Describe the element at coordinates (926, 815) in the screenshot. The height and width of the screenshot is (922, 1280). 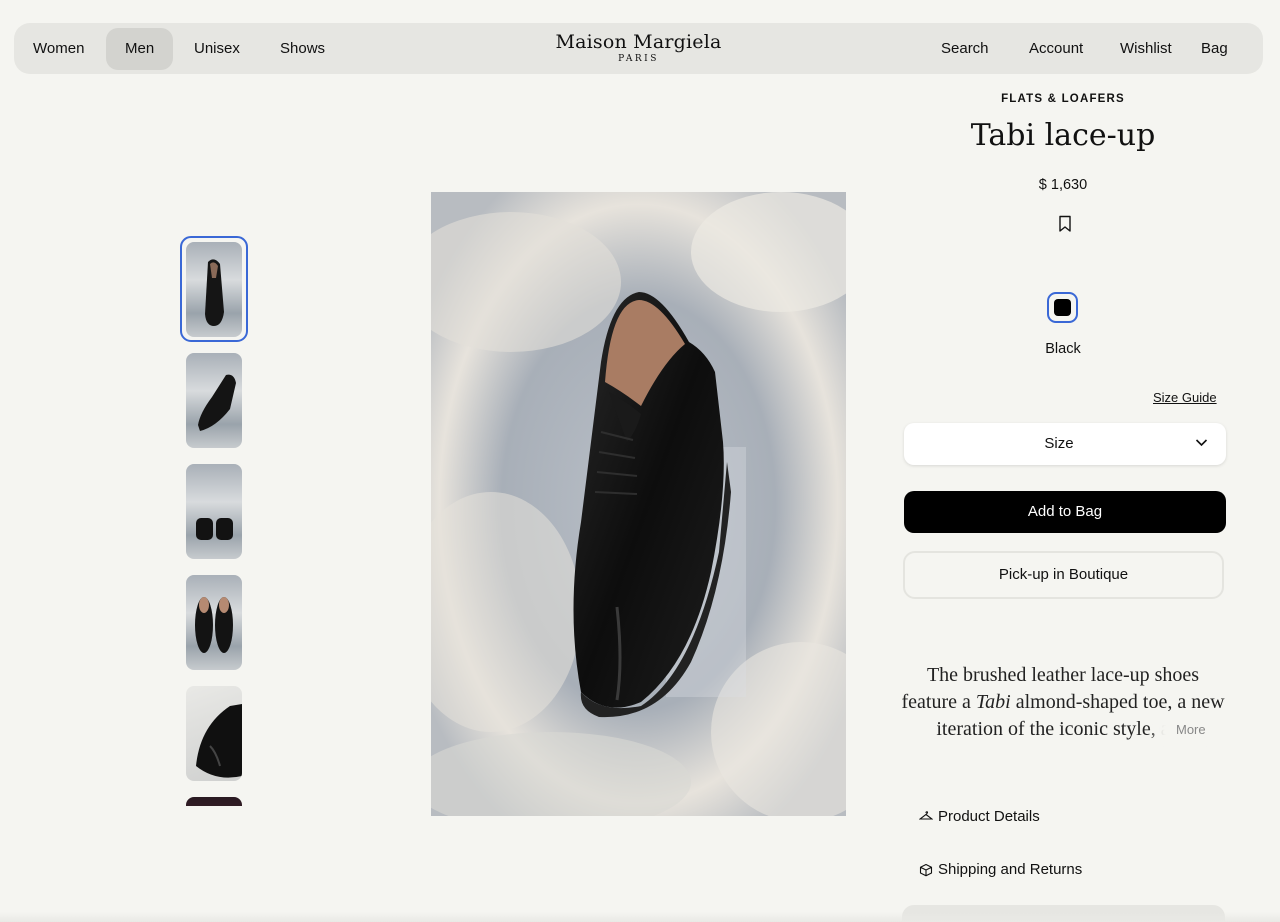
I see `hanger-icon` at that location.